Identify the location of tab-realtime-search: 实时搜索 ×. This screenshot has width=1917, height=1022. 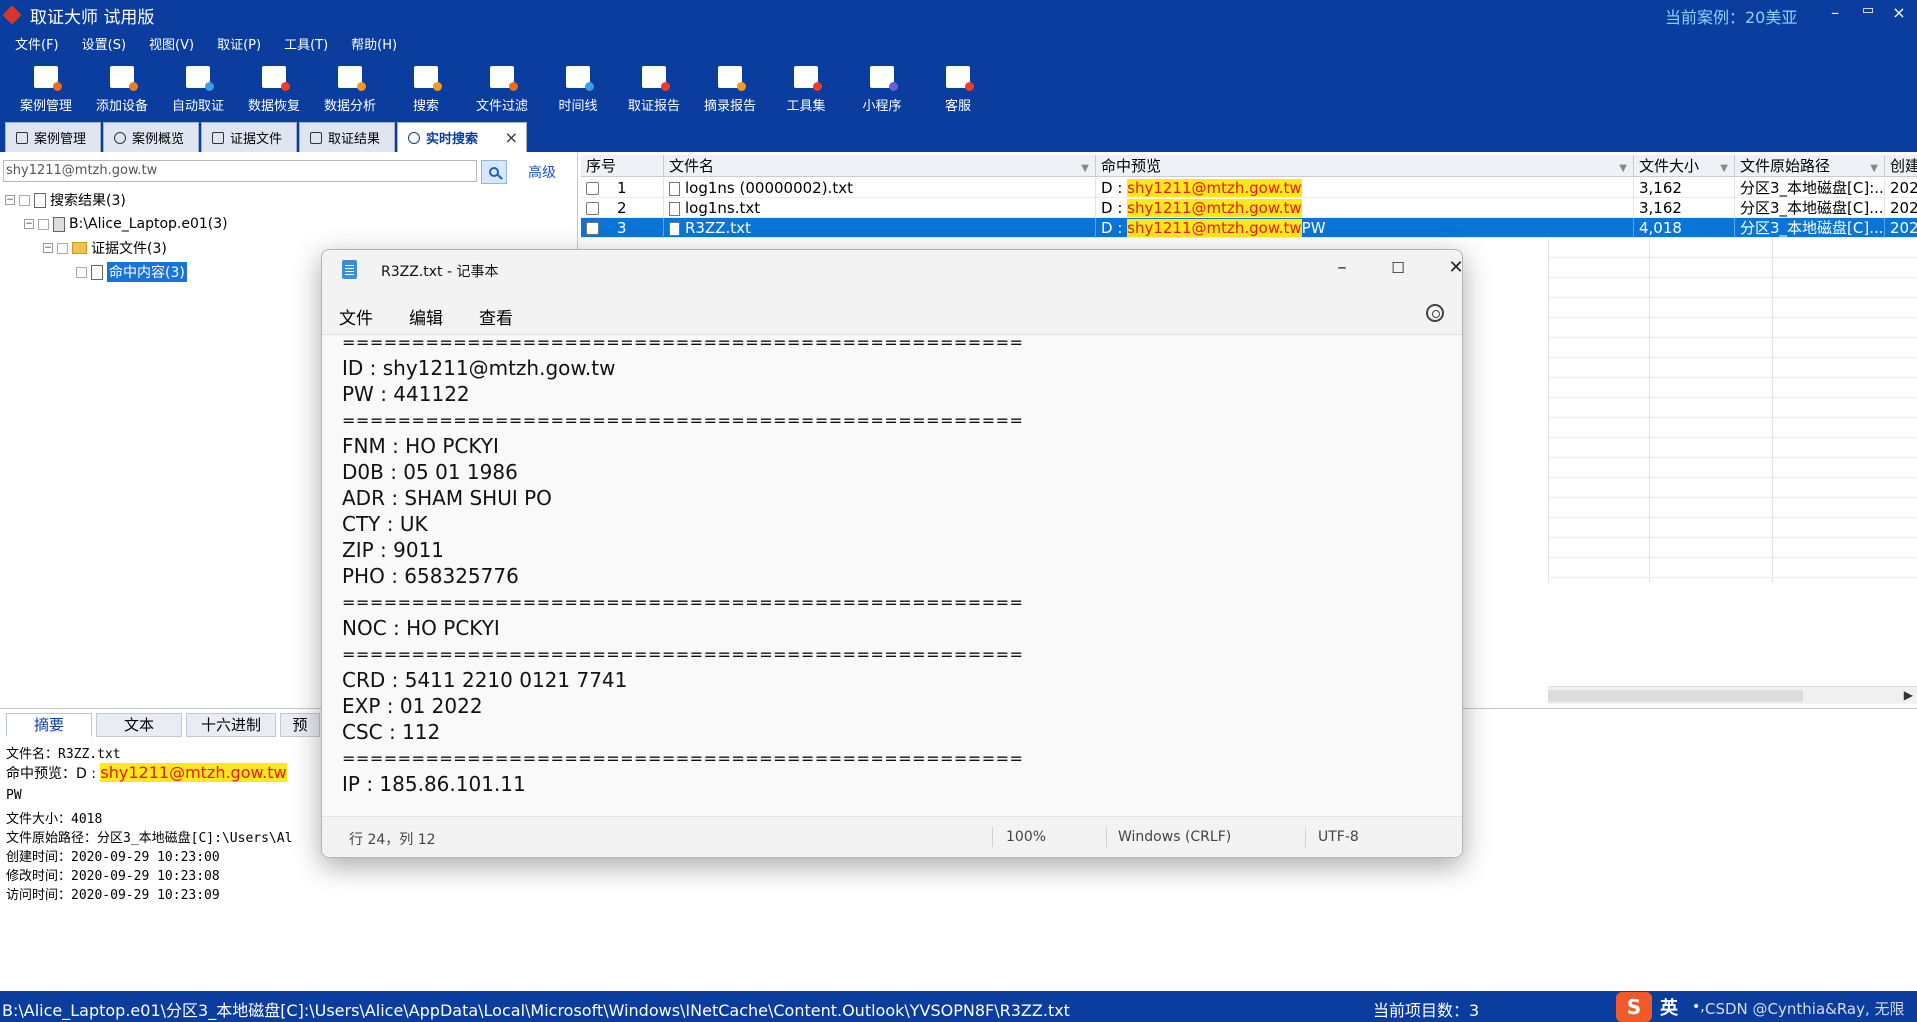
(462, 137).